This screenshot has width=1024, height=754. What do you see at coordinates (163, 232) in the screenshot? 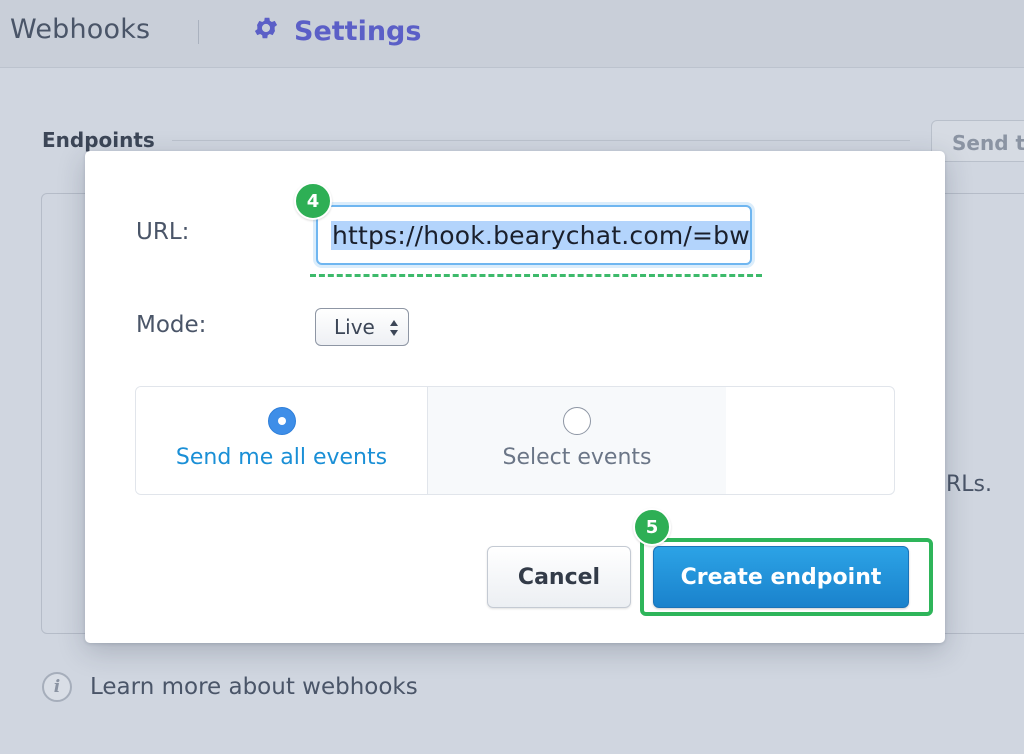
I see `url-label: URL:` at bounding box center [163, 232].